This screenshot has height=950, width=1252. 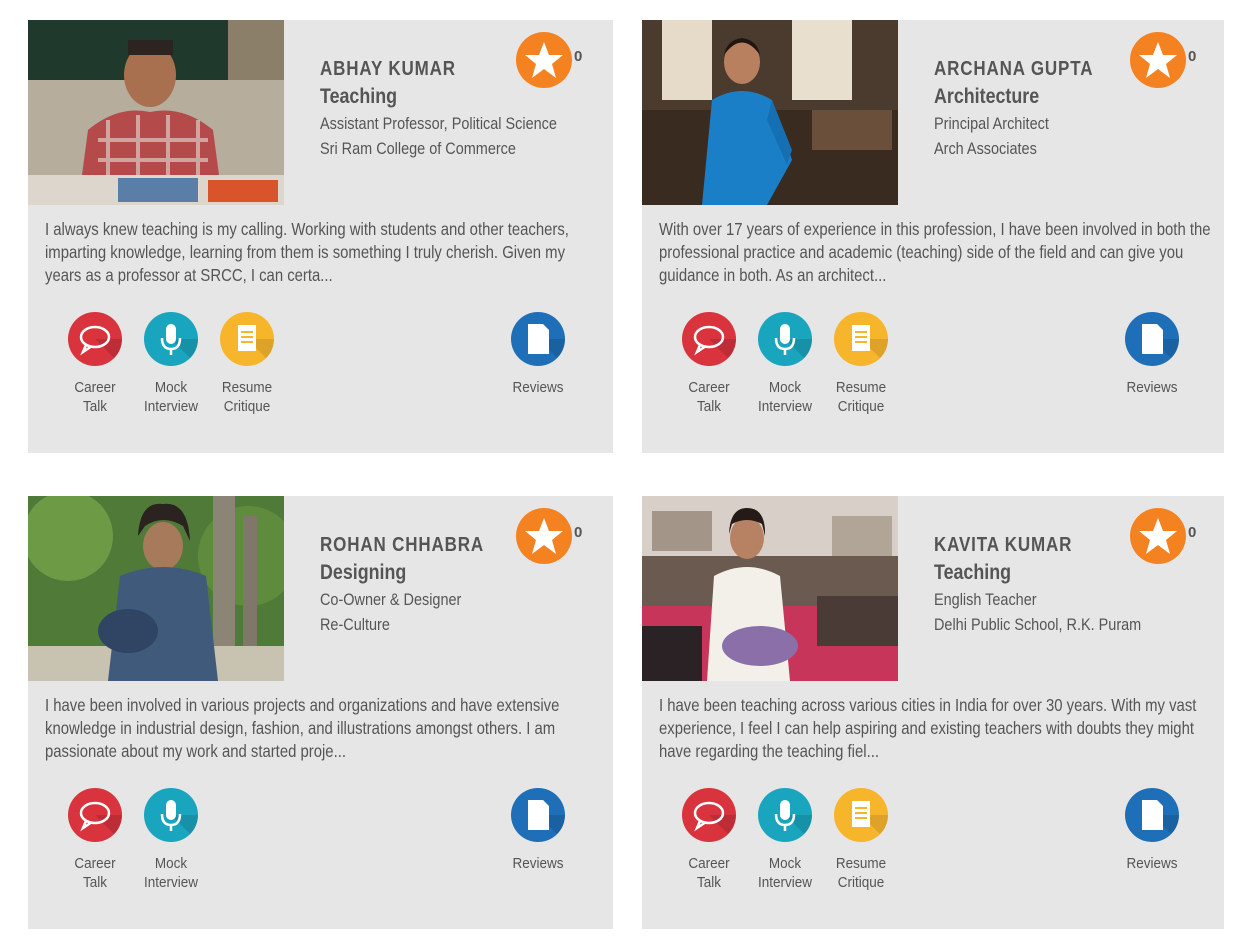 What do you see at coordinates (402, 545) in the screenshot?
I see `mentor-name: ROHAN CHHABRA` at bounding box center [402, 545].